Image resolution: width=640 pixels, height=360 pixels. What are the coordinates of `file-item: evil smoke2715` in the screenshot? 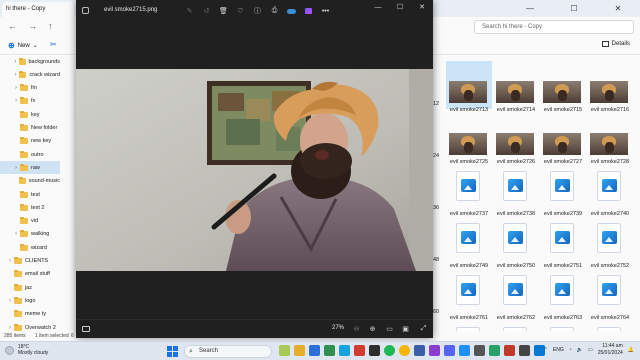 It's located at (563, 87).